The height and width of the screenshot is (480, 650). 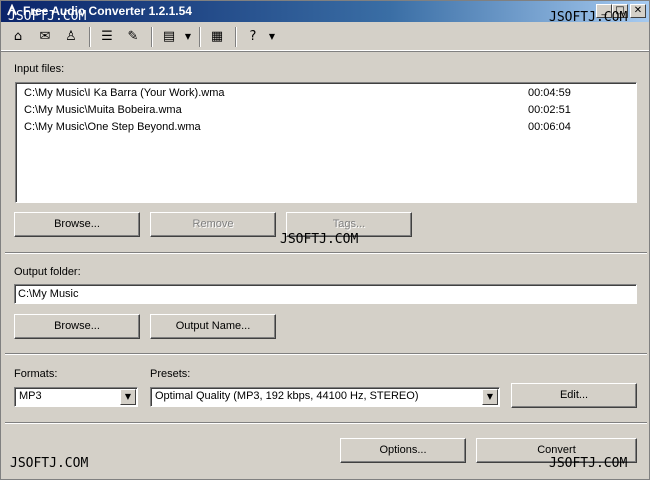 I want to click on output-folder-label: Output folder:, so click(x=47, y=272).